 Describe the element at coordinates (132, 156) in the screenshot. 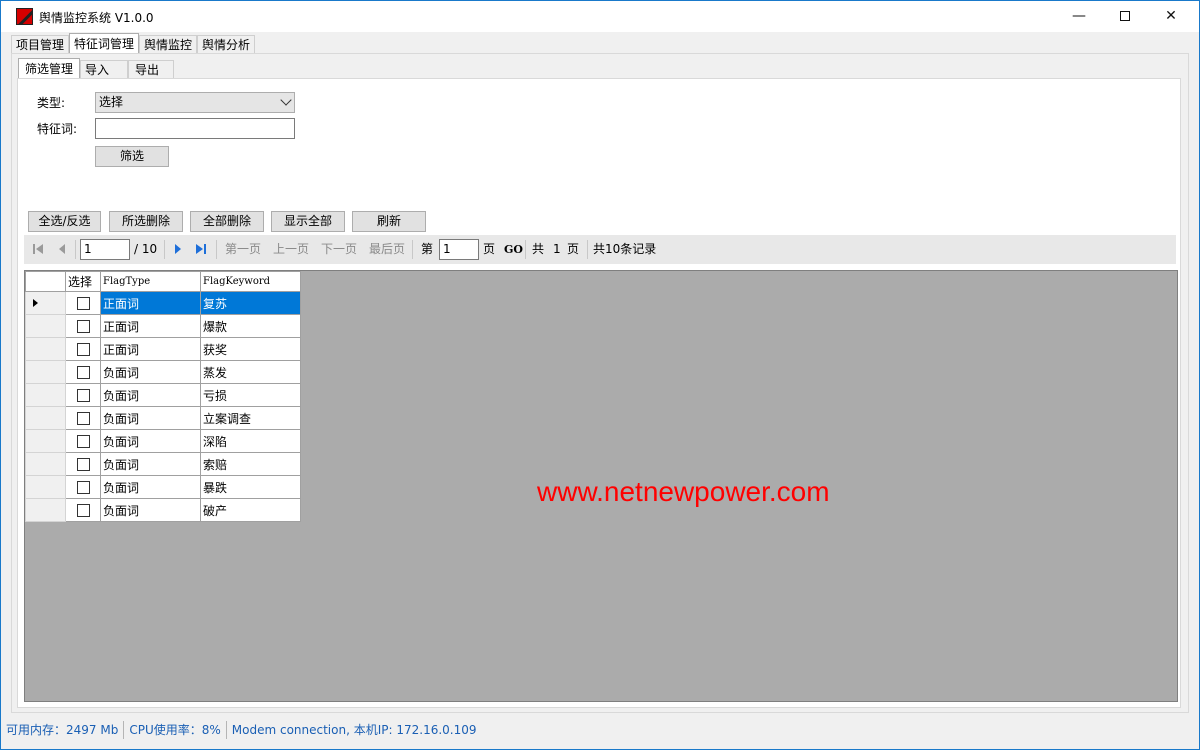

I see `filter-button: 筛选` at that location.